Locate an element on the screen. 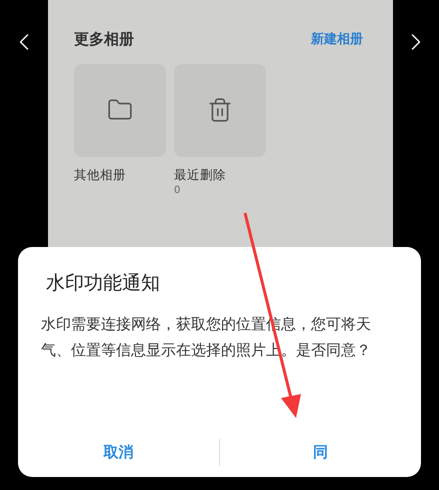 This screenshot has height=490, width=439. dialog-button: 取消 is located at coordinates (119, 452).